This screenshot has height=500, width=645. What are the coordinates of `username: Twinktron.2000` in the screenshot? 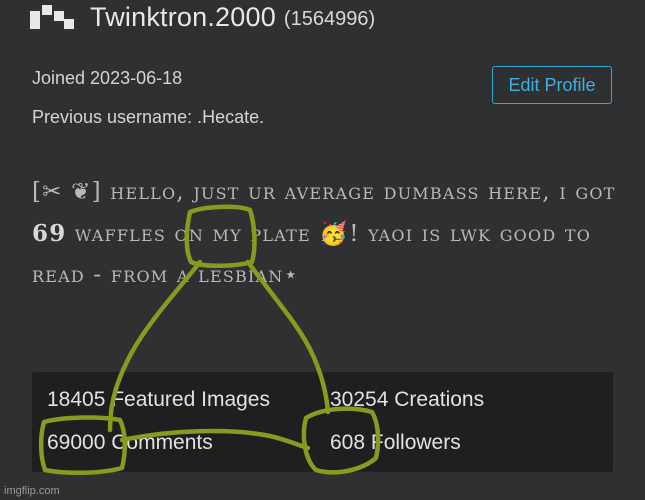 It's located at (183, 16).